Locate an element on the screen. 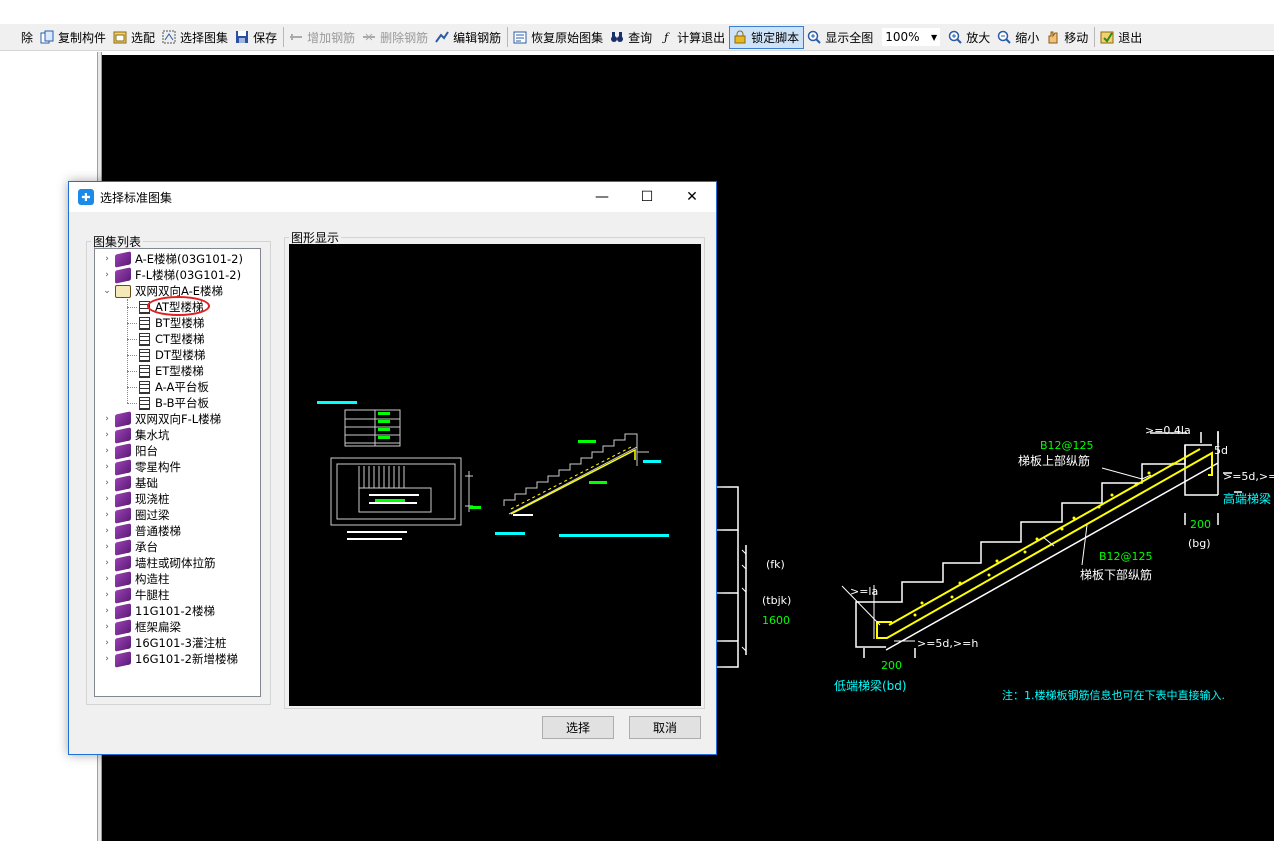 Image resolution: width=1274 pixels, height=841 pixels. tree-item: B-B平台板 is located at coordinates (168, 403).